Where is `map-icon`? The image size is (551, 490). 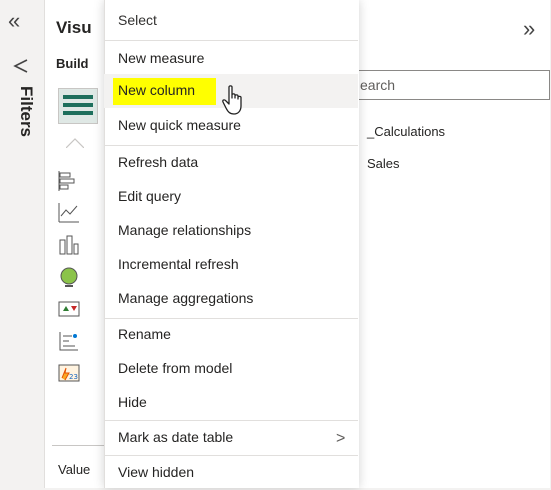 map-icon is located at coordinates (69, 277).